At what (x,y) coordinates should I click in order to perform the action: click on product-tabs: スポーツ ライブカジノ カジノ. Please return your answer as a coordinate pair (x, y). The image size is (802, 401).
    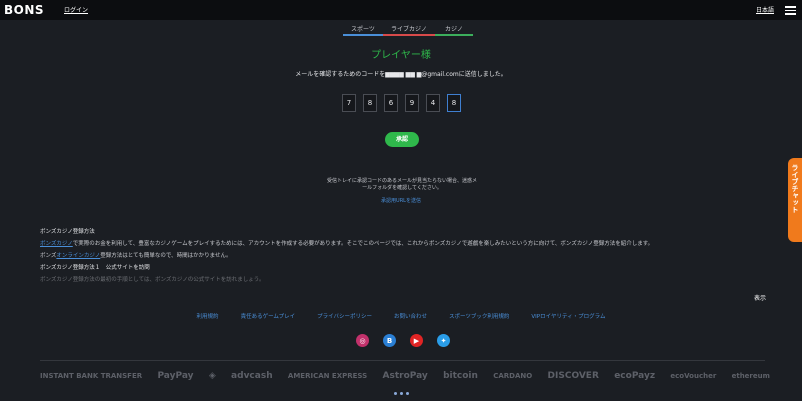
    Looking at the image, I should click on (408, 31).